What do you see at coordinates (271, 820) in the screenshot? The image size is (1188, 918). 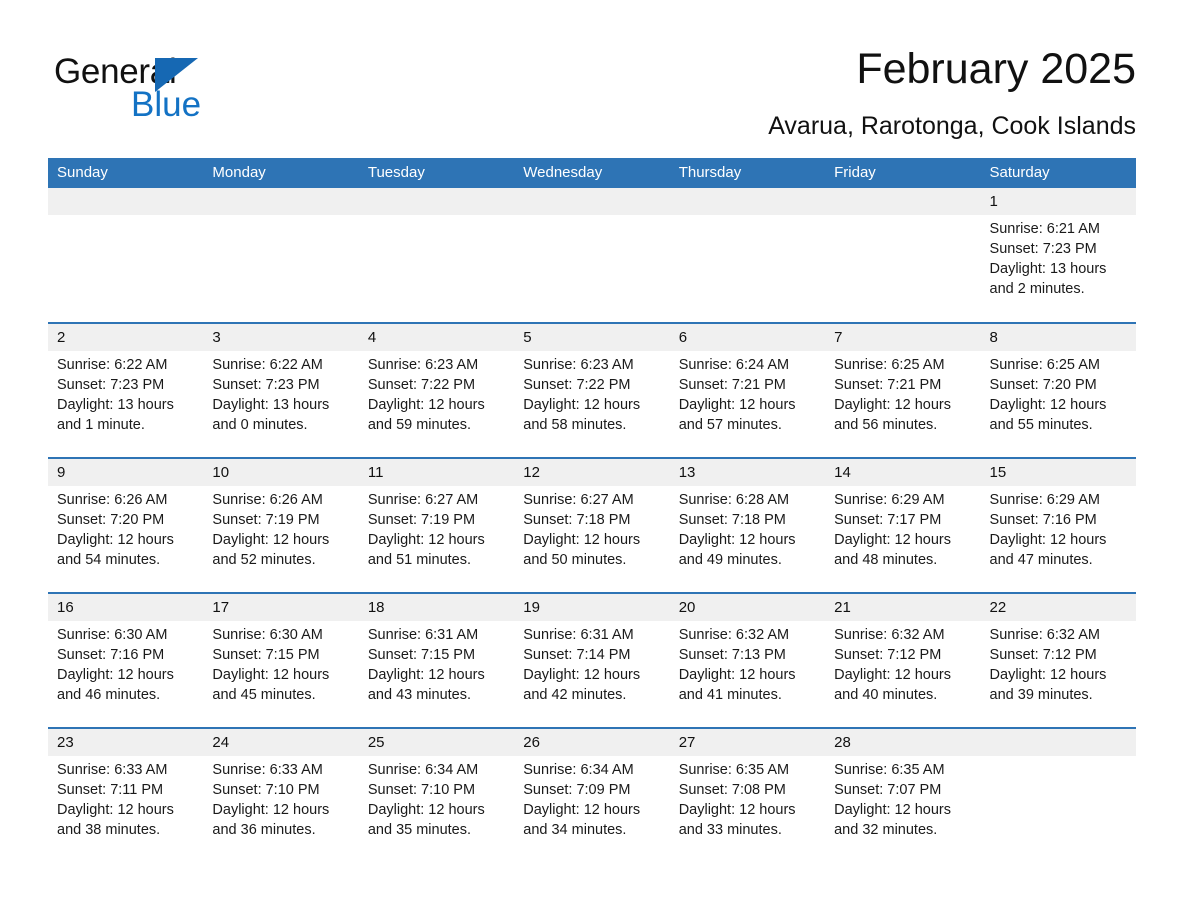 I see `daylight-text: Daylight: 12 hours and 36 minutes.` at bounding box center [271, 820].